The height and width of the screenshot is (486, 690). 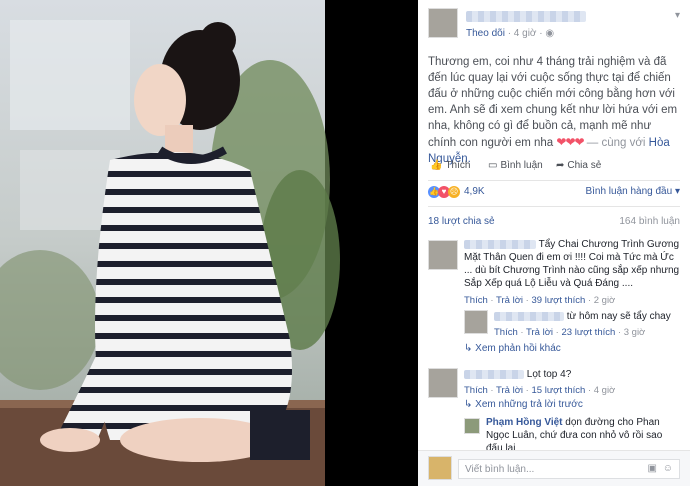 I want to click on comment-meta: Thích · Trả lời · 15 lượt thích · 4 giờ, so click(x=540, y=390).